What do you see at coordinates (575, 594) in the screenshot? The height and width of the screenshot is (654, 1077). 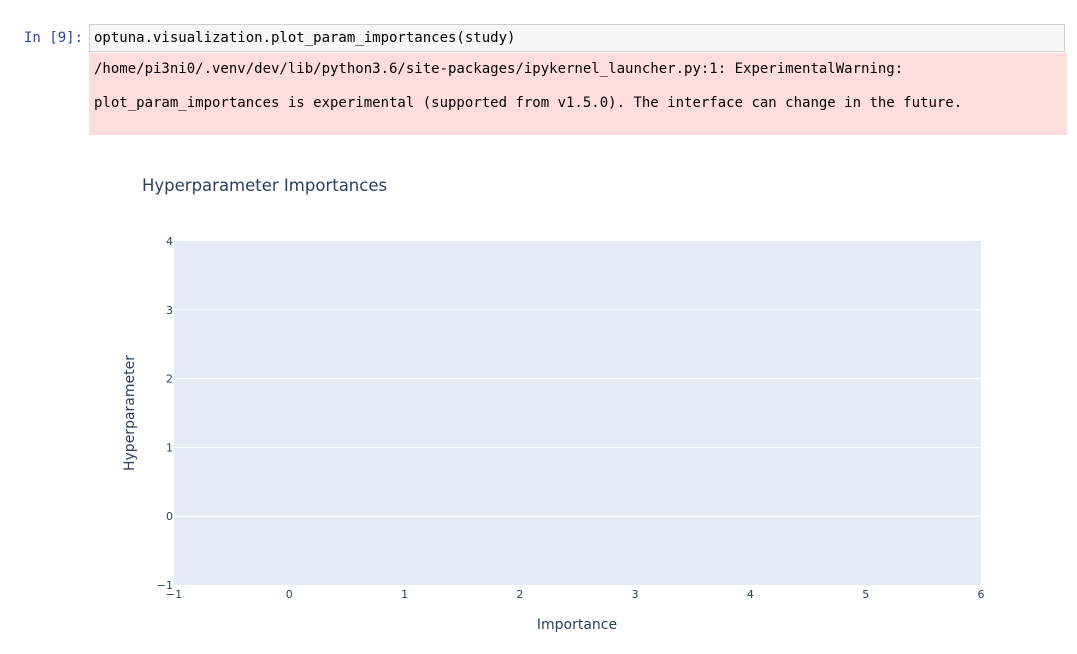 I see `x-axis-ticks: −1 0 1 2 3 4 5 6` at bounding box center [575, 594].